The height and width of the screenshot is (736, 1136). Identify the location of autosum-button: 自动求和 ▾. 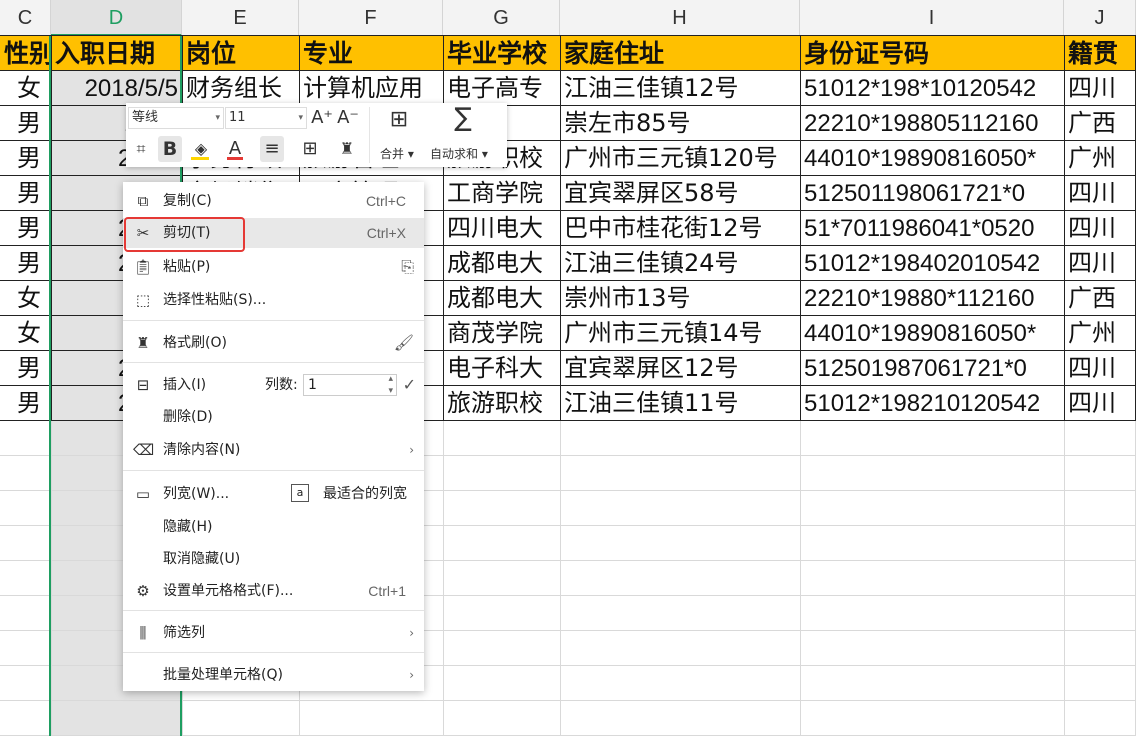
(459, 153).